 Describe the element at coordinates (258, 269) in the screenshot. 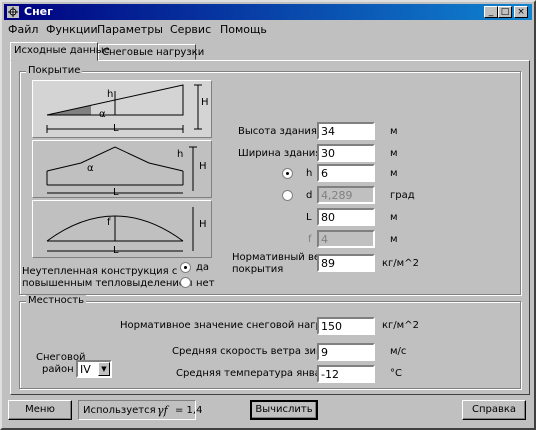

I see `norm-weight-label-line2: покрытия` at that location.